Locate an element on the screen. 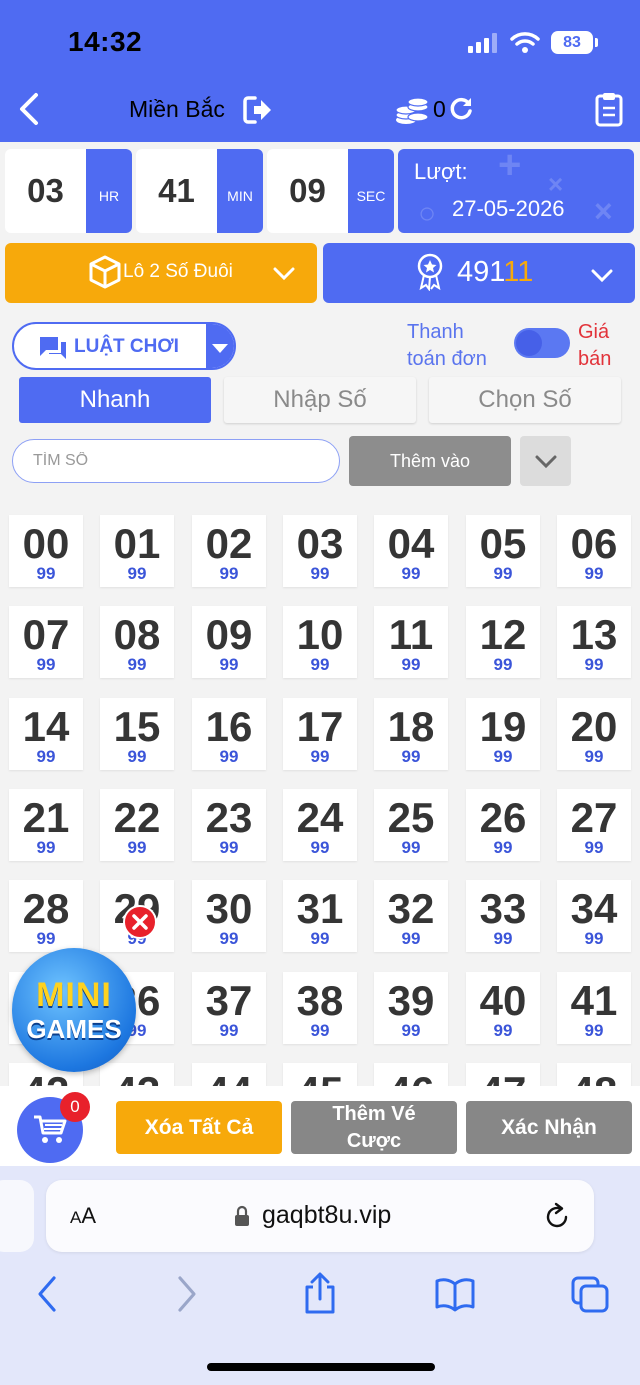  number-cell: 15 99 is located at coordinates (137, 734).